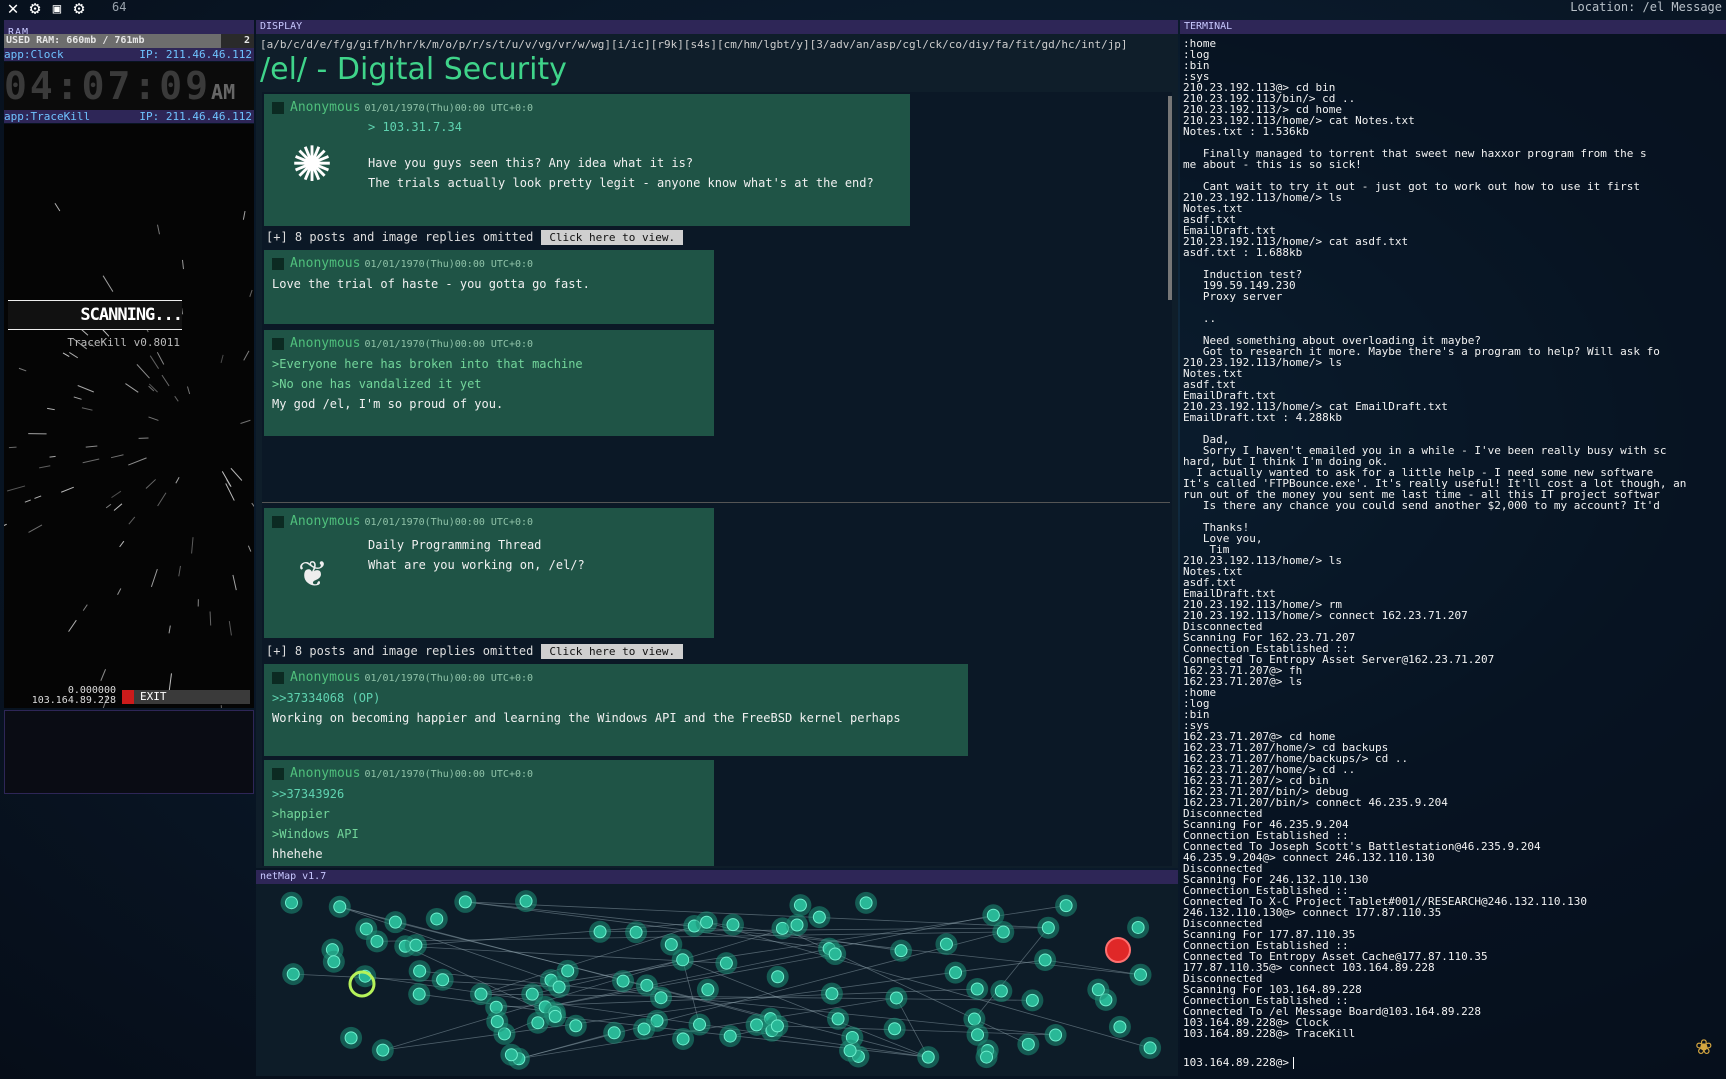 The height and width of the screenshot is (1079, 1726). I want to click on terminal-input-line: 103.164.89.228@>, so click(1238, 1062).